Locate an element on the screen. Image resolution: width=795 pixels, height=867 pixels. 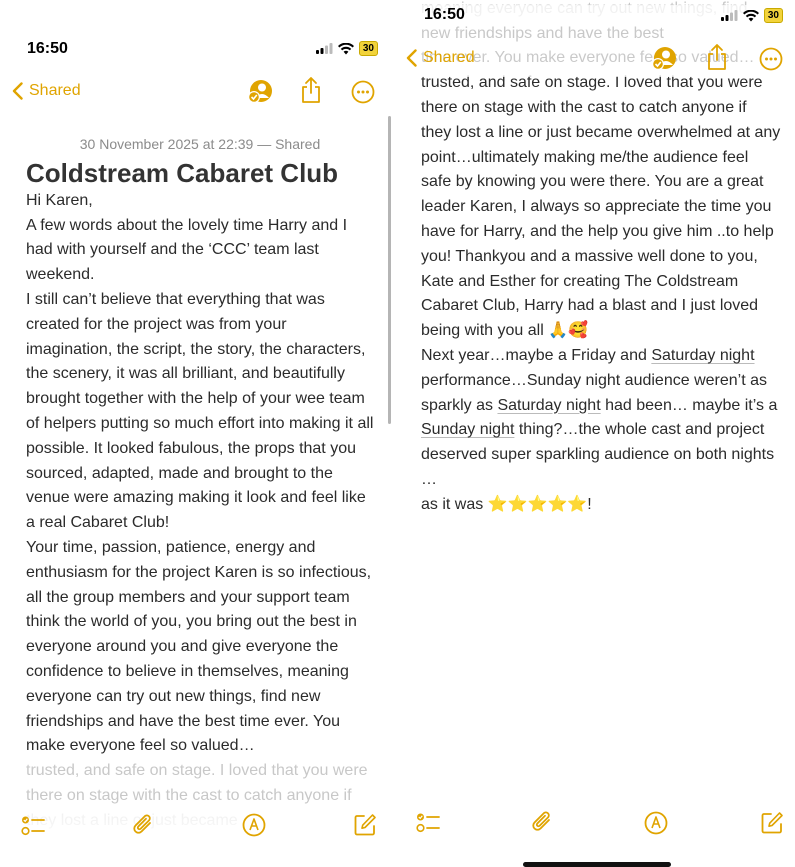
date-link-saturday: Saturday night is located at coordinates (702, 355).